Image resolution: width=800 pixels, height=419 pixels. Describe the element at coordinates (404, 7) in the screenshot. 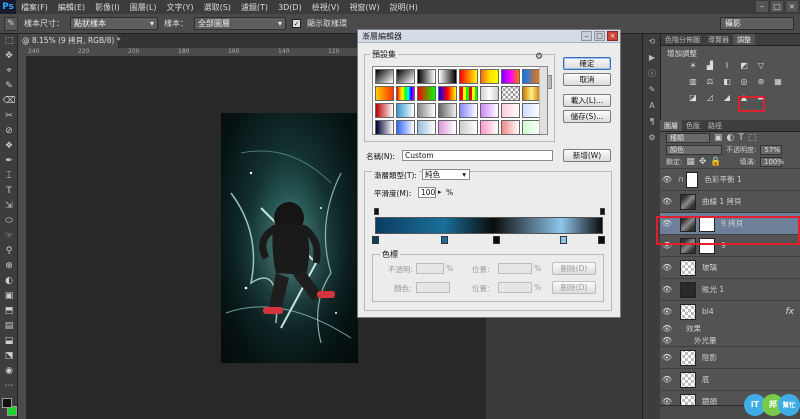

I see `menu-help: 說明(H)` at that location.